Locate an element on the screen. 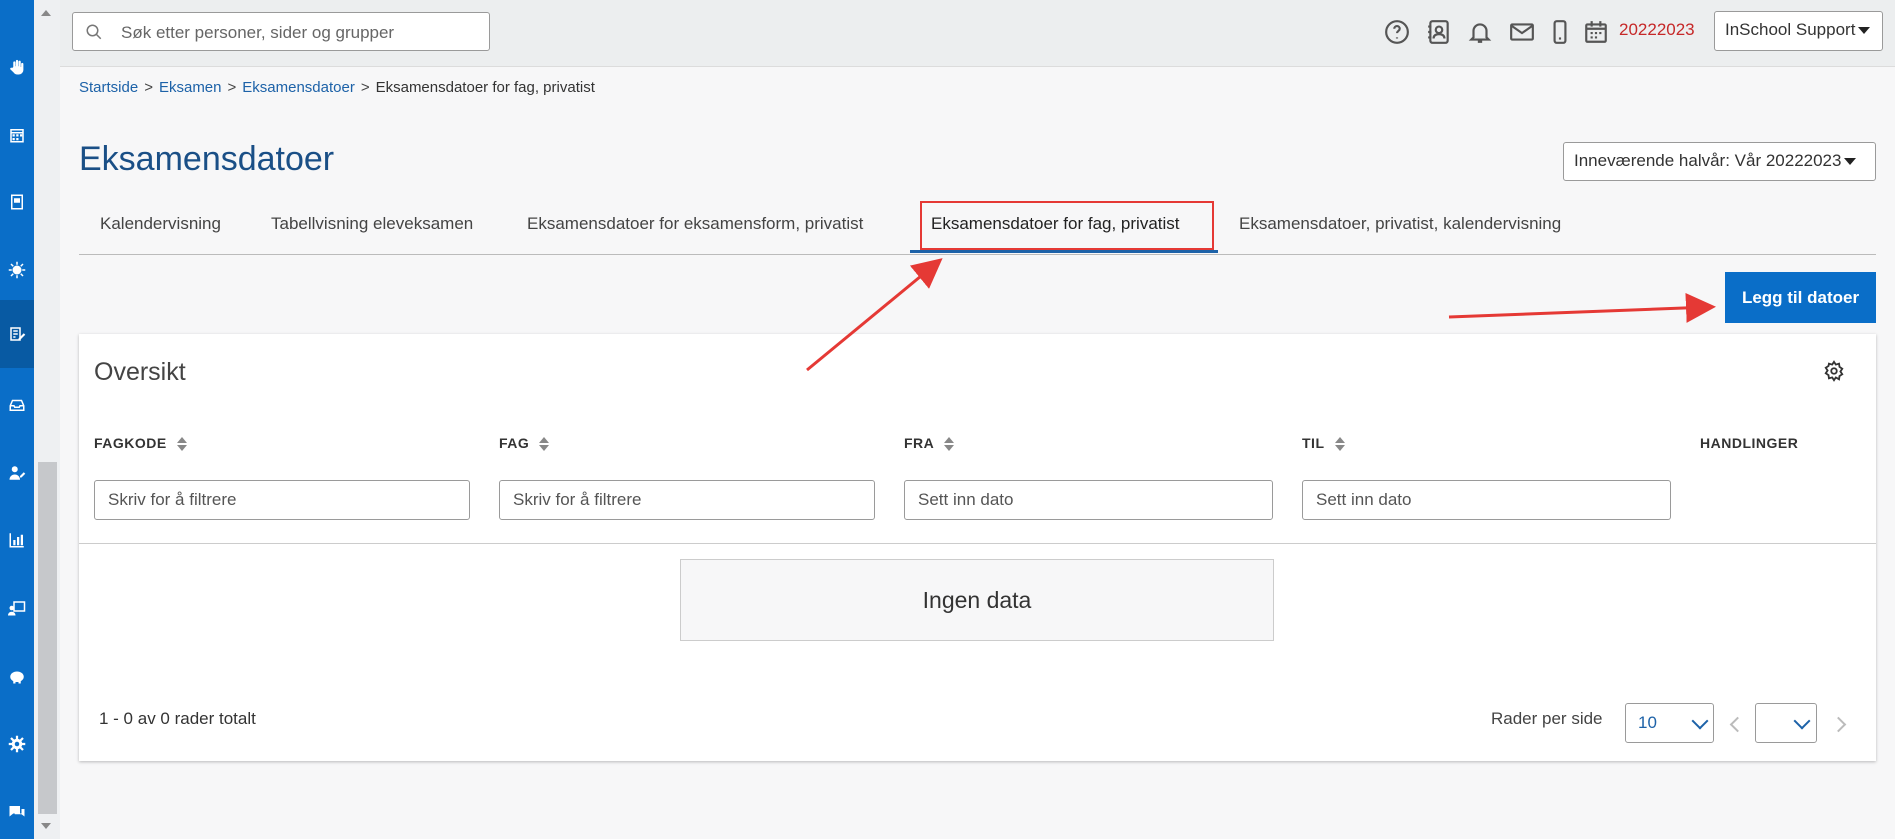 This screenshot has width=1895, height=839. filter-til-date-input is located at coordinates (1486, 500).